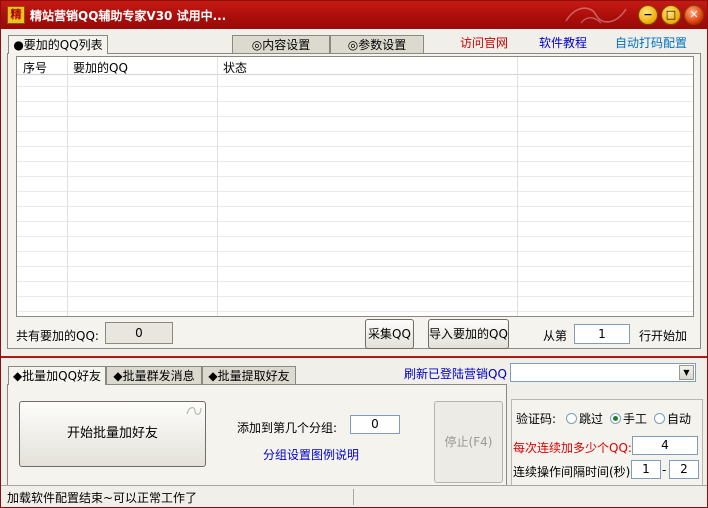 This screenshot has height=508, width=708. What do you see at coordinates (602, 334) in the screenshot?
I see `start-row-input: 1` at bounding box center [602, 334].